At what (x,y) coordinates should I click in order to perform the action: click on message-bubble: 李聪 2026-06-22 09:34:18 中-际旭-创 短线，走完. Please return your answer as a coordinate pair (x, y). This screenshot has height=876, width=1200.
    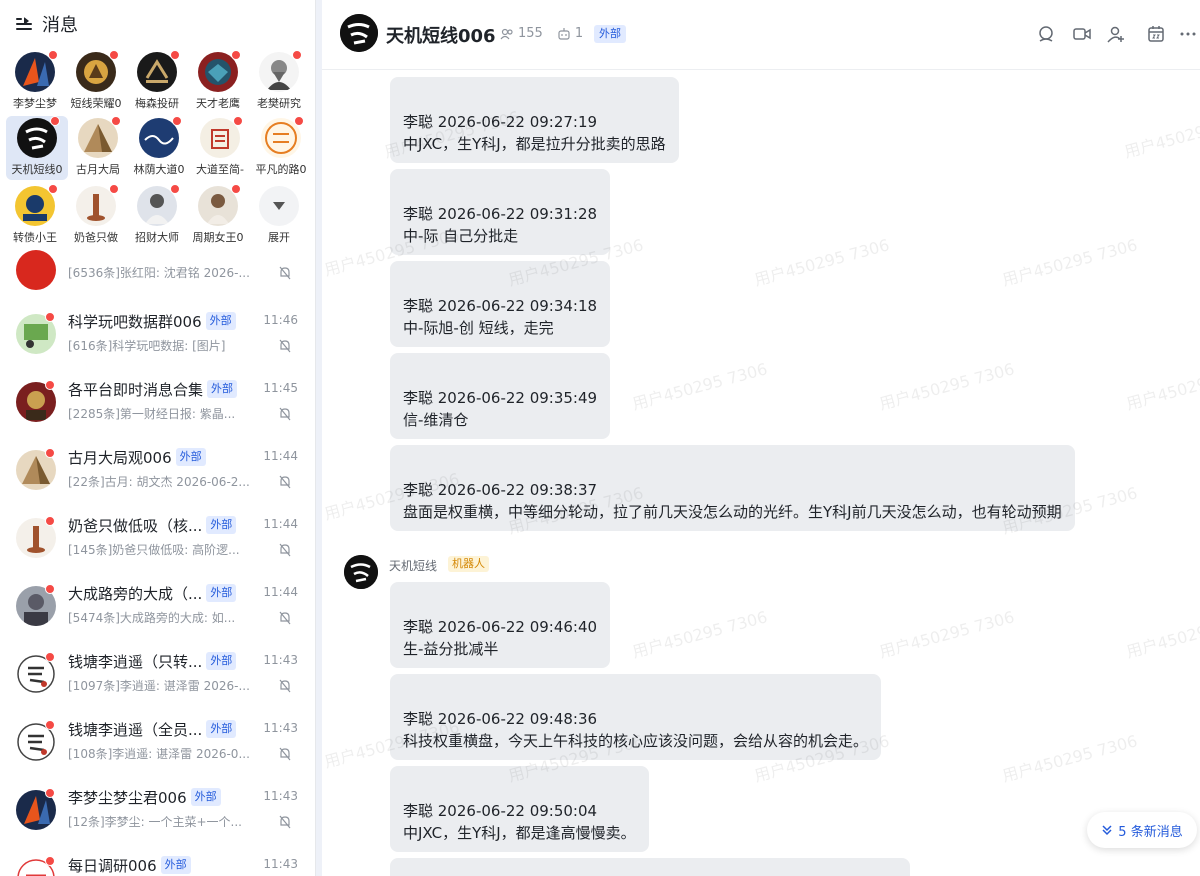
    Looking at the image, I should click on (500, 304).